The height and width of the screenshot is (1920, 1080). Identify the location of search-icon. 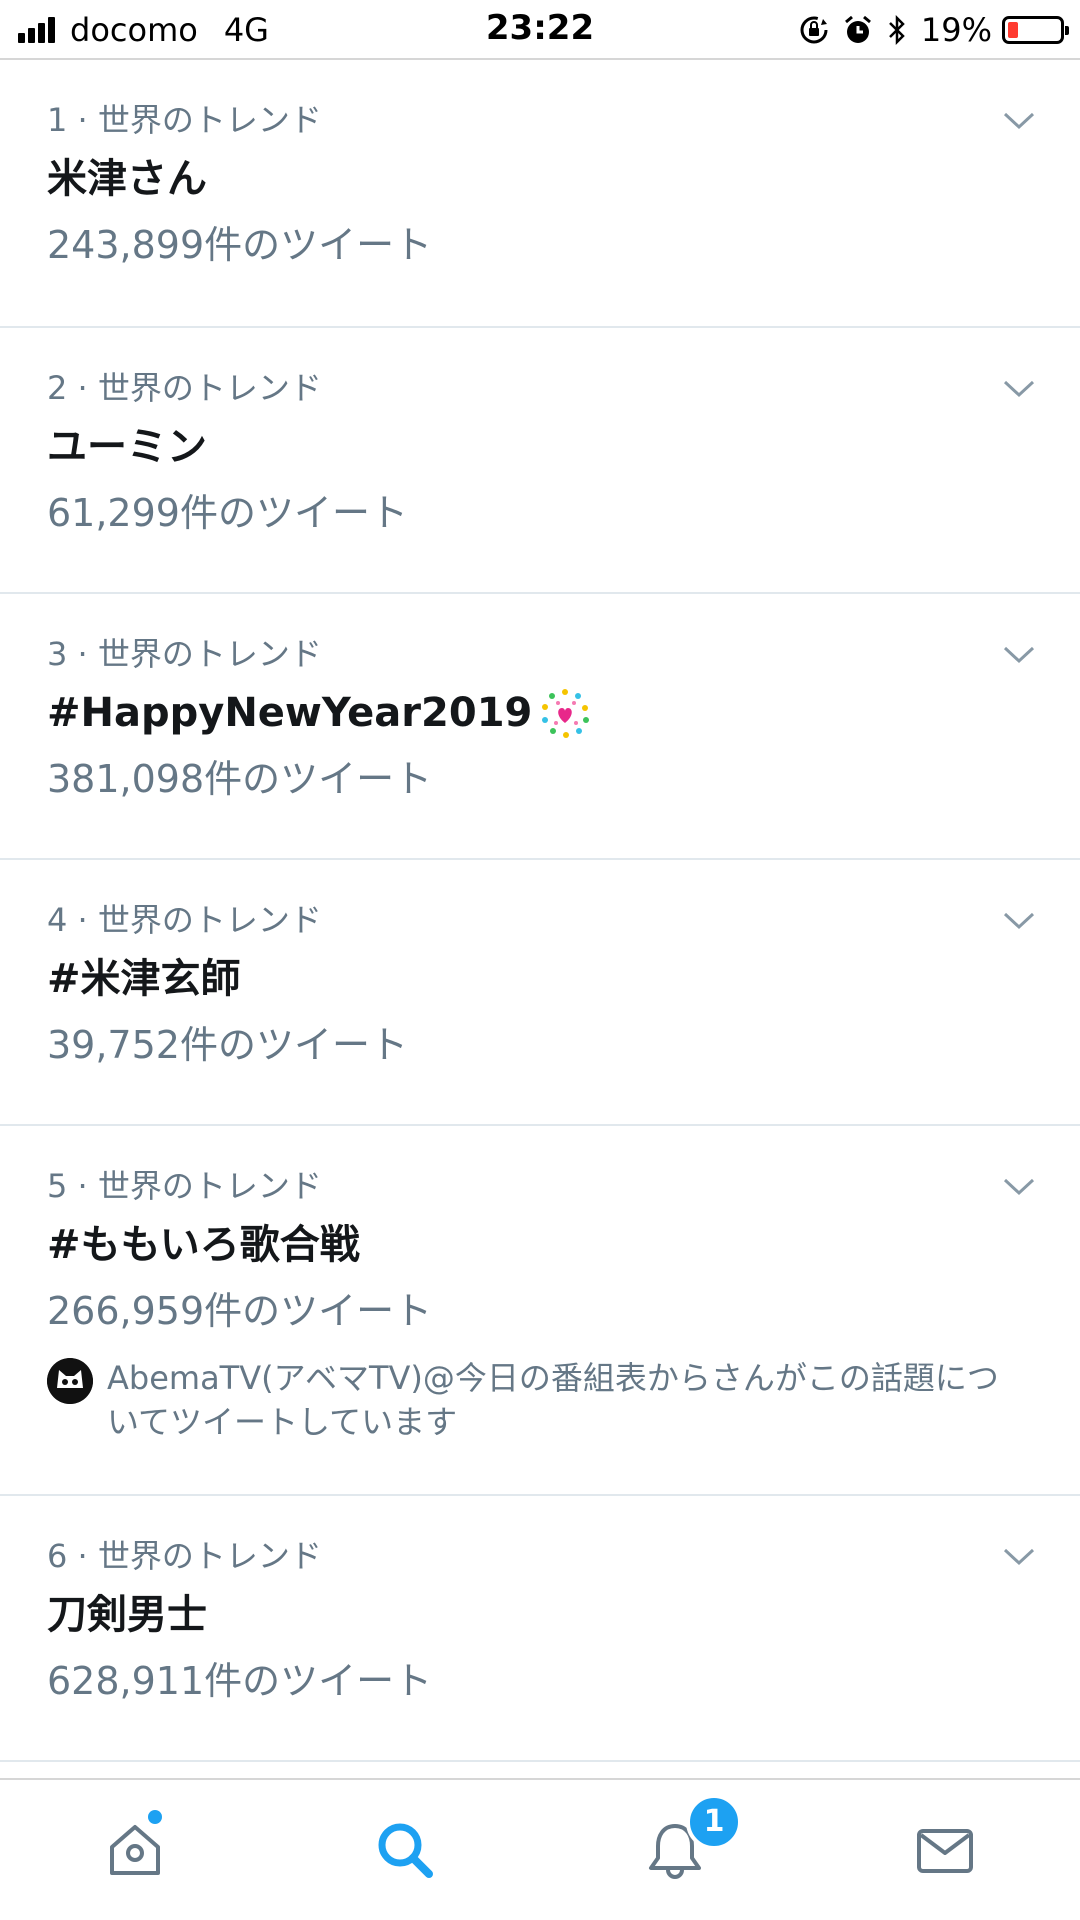
(405, 1850).